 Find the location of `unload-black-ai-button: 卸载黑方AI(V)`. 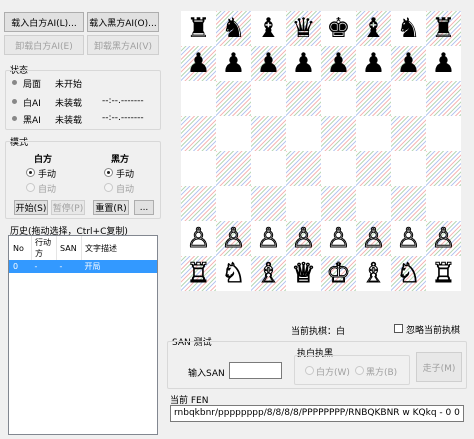

unload-black-ai-button: 卸载黑方AI(V) is located at coordinates (123, 45).